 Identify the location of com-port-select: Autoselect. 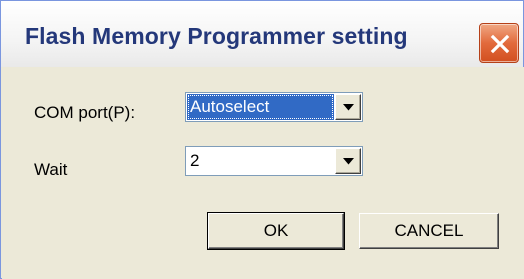
(274, 107).